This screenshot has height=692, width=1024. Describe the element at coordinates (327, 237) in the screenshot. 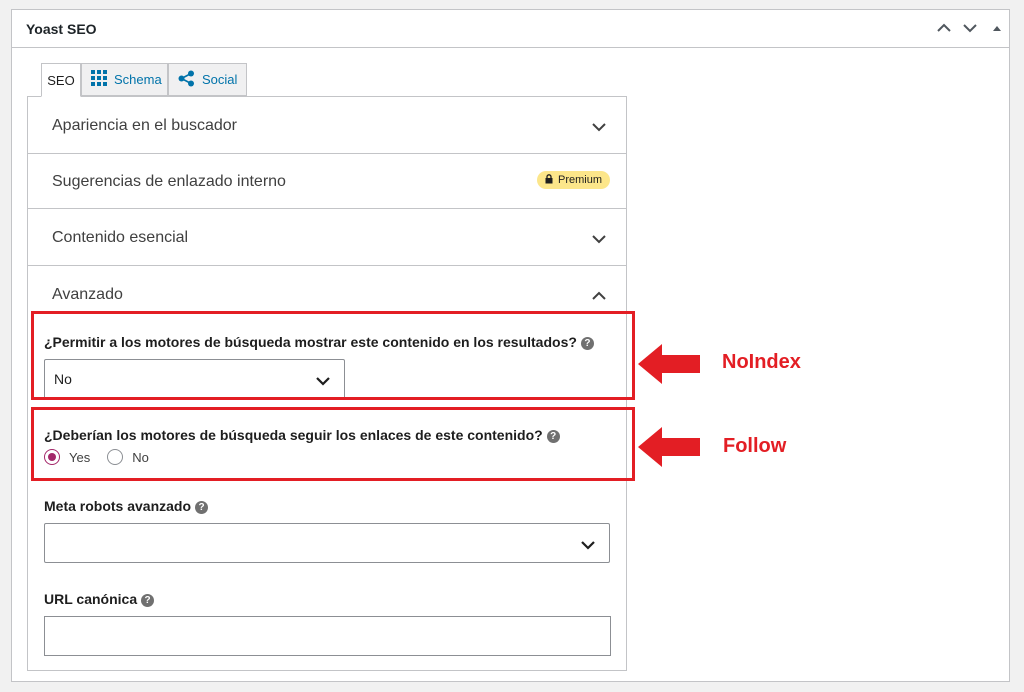

I see `accordion-contenido: Contenido esencial` at that location.